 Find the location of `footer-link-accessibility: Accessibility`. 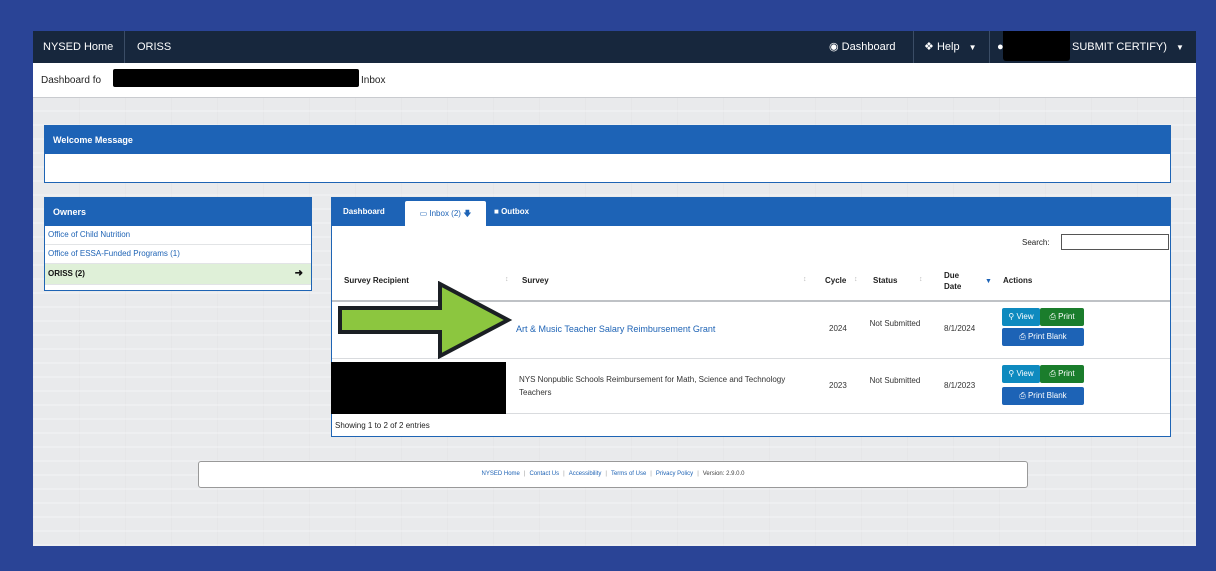

footer-link-accessibility: Accessibility is located at coordinates (585, 474).